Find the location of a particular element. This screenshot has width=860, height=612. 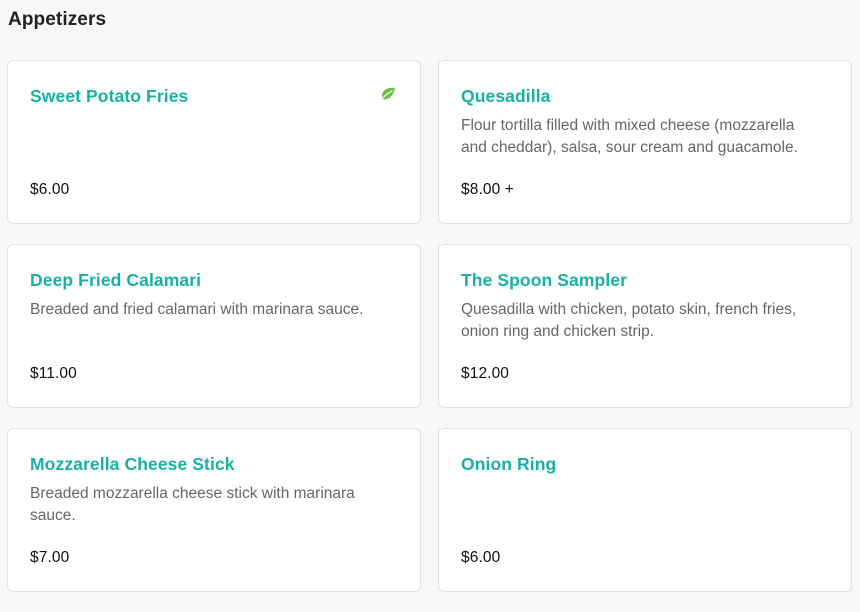

item-name: Mozzarella Cheese Stick is located at coordinates (132, 464).